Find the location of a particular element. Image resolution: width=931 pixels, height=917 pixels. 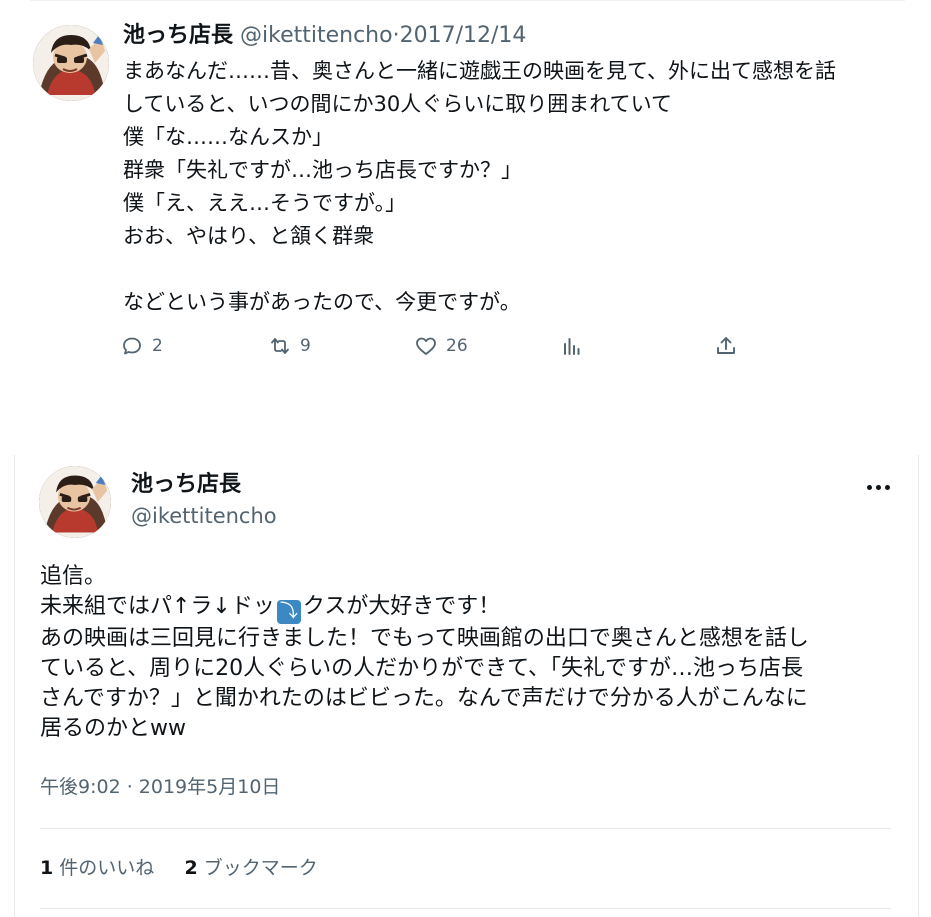

tweet-line-part: クスが大好きです！ is located at coordinates (401, 606).